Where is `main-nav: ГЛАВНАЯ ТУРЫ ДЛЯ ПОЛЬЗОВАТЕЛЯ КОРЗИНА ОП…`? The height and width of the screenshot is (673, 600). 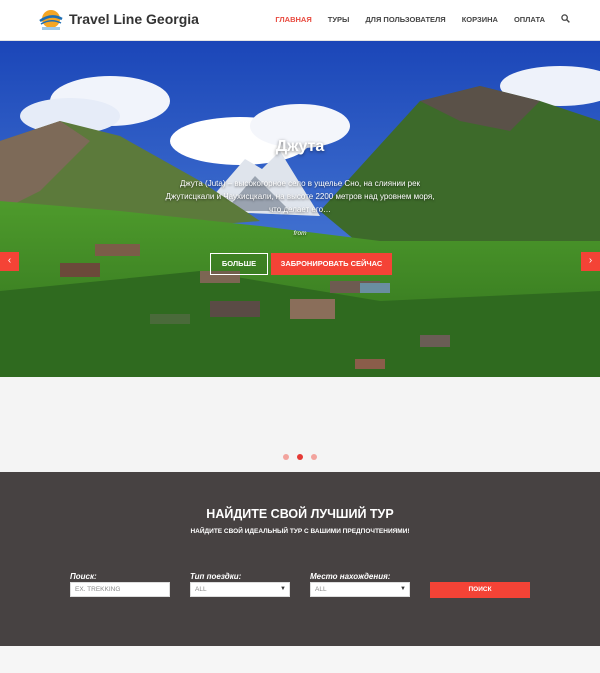 main-nav: ГЛАВНАЯ ТУРЫ ДЛЯ ПОЛЬЗОВАТЕЛЯ КОРЗИНА ОП… is located at coordinates (414, 19).